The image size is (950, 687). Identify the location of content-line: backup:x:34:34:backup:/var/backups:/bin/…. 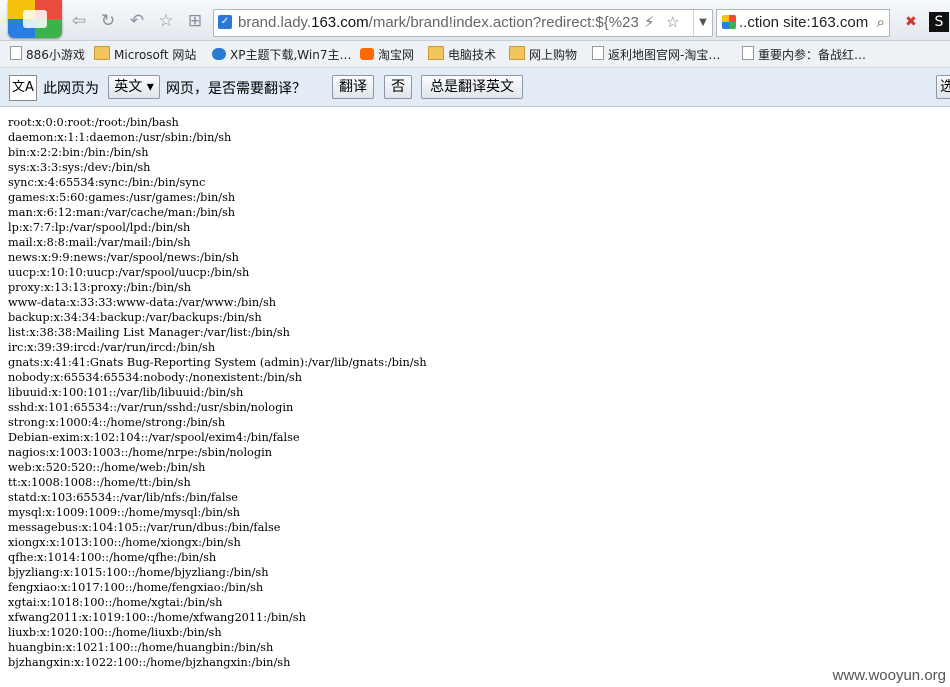
(135, 317).